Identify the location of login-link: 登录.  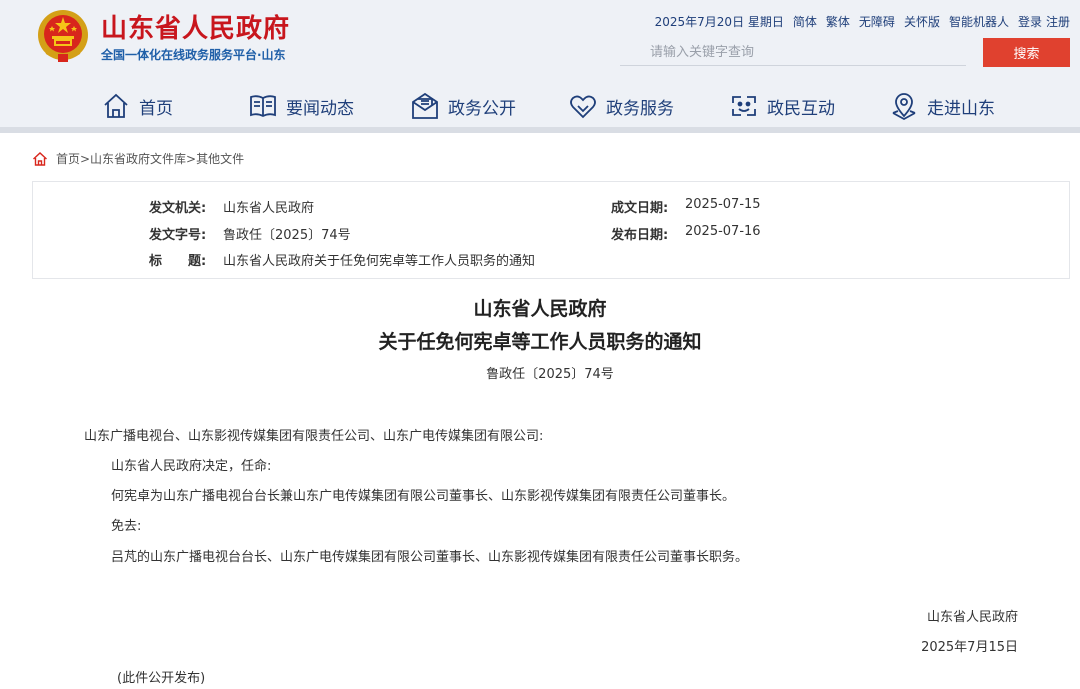
(1030, 21).